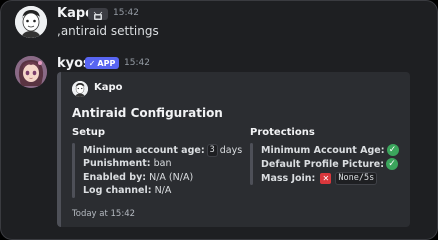 The width and height of the screenshot is (438, 240). Describe the element at coordinates (31, 72) in the screenshot. I see `avatar-kyos` at that location.